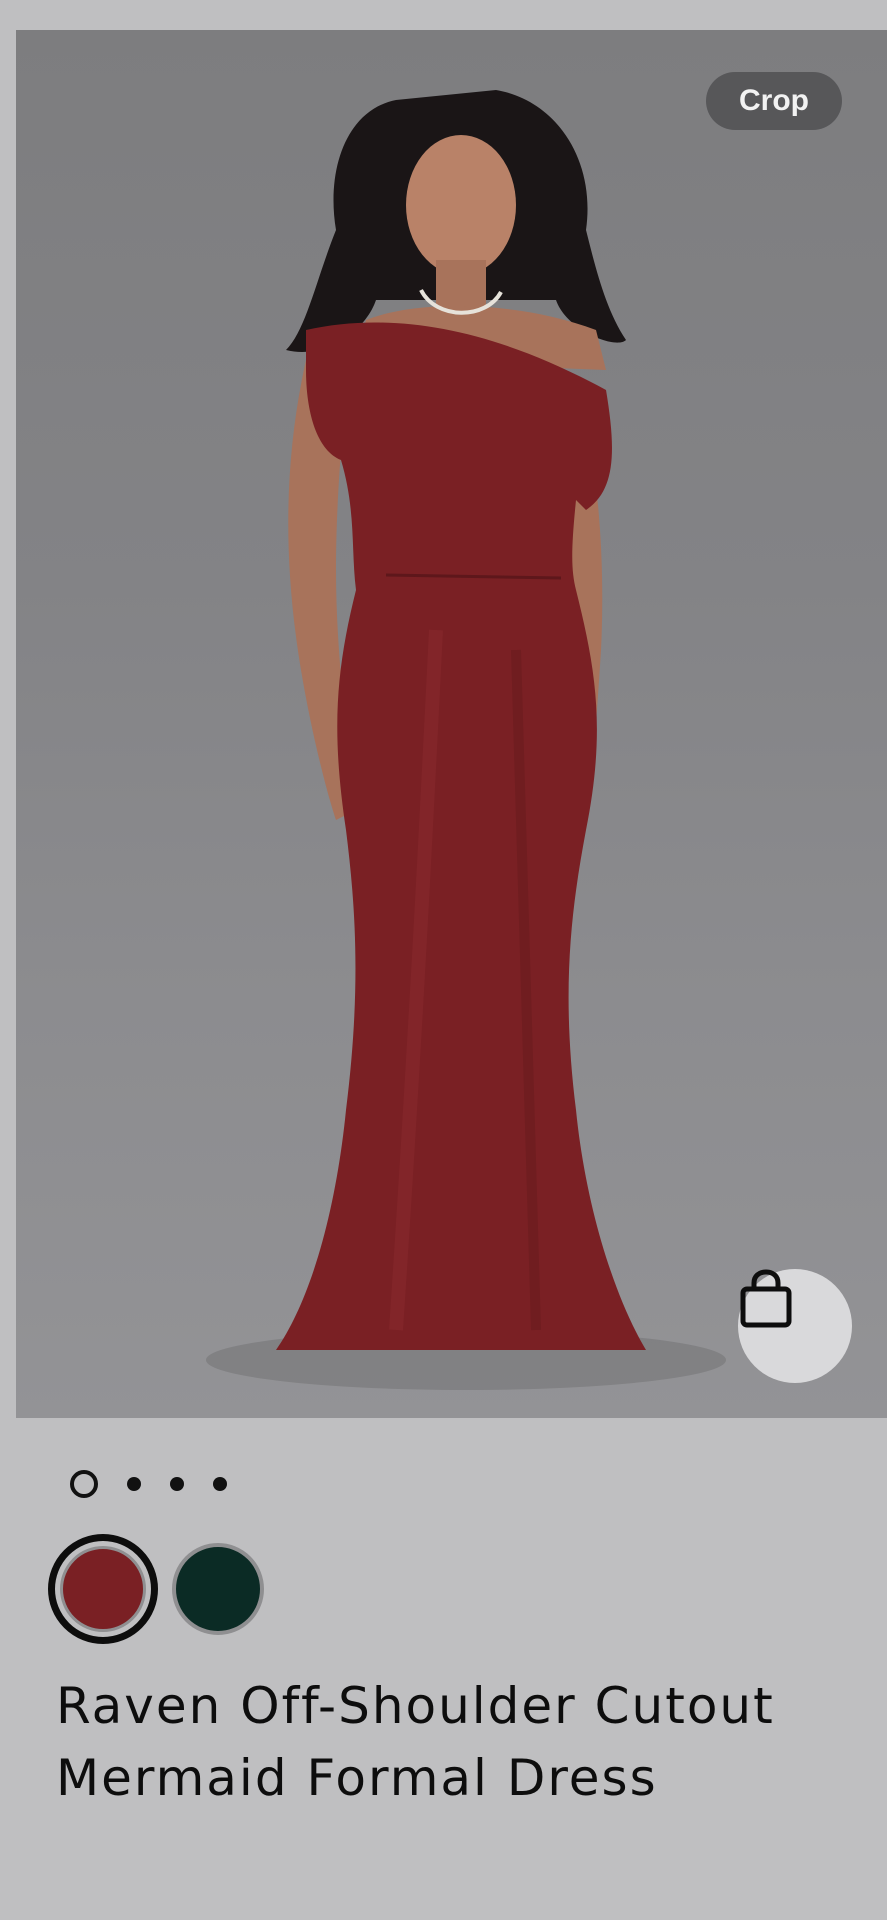 The width and height of the screenshot is (887, 1920). I want to click on image-carousel-indicator, so click(148, 1484).